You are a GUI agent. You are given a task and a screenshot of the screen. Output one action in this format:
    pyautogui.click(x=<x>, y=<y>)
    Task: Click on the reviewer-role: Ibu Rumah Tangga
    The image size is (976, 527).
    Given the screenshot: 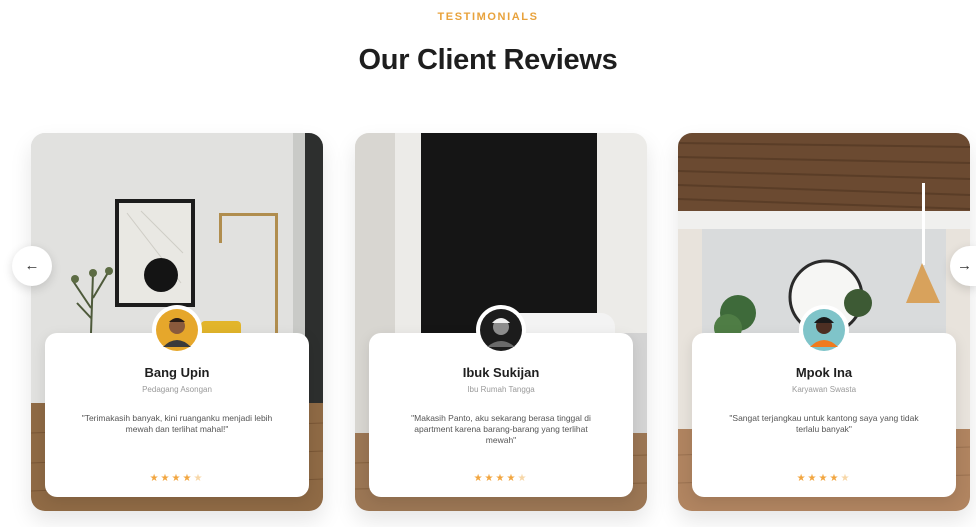 What is the action you would take?
    pyautogui.click(x=501, y=389)
    